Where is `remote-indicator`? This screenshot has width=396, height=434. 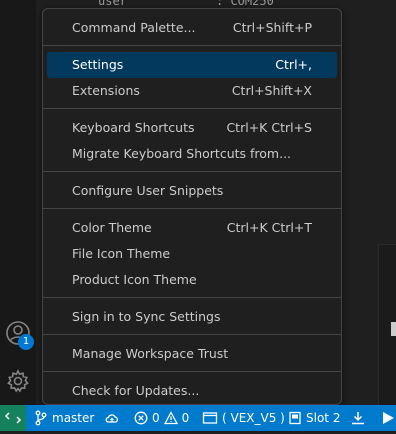 remote-indicator is located at coordinates (13, 418).